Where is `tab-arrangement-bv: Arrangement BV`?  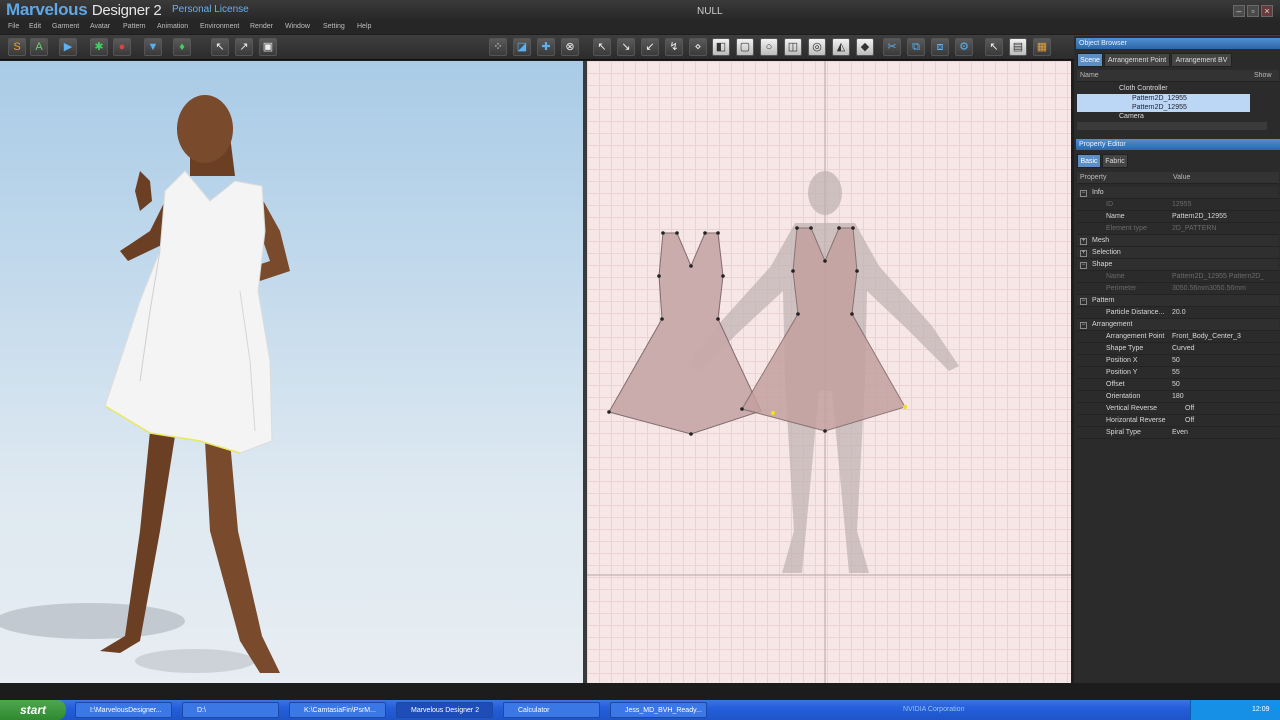
tab-arrangement-bv: Arrangement BV is located at coordinates (1201, 60).